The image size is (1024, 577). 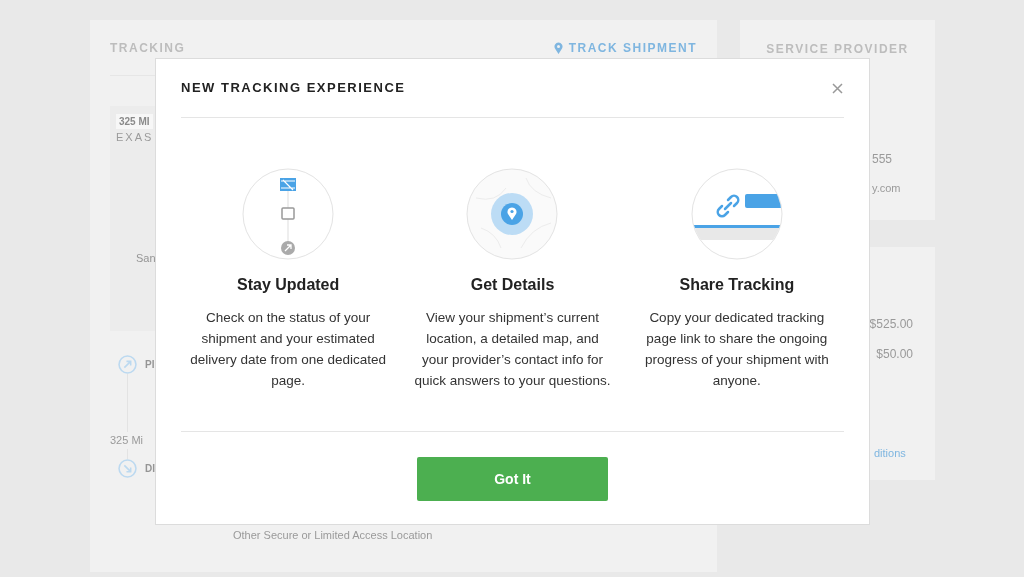 What do you see at coordinates (887, 188) in the screenshot?
I see `email-text: y.com` at bounding box center [887, 188].